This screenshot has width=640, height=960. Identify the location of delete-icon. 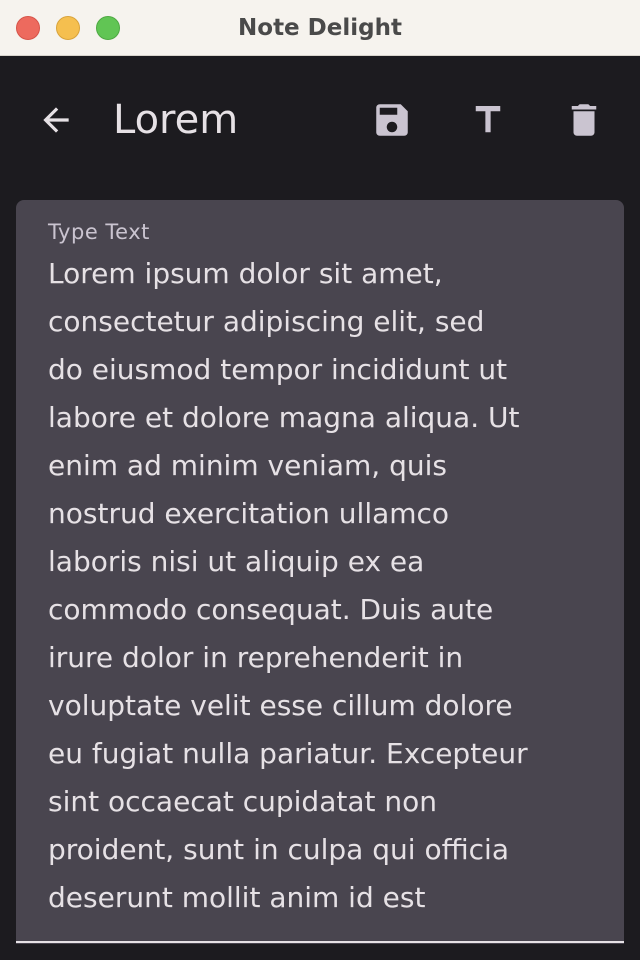
(584, 120).